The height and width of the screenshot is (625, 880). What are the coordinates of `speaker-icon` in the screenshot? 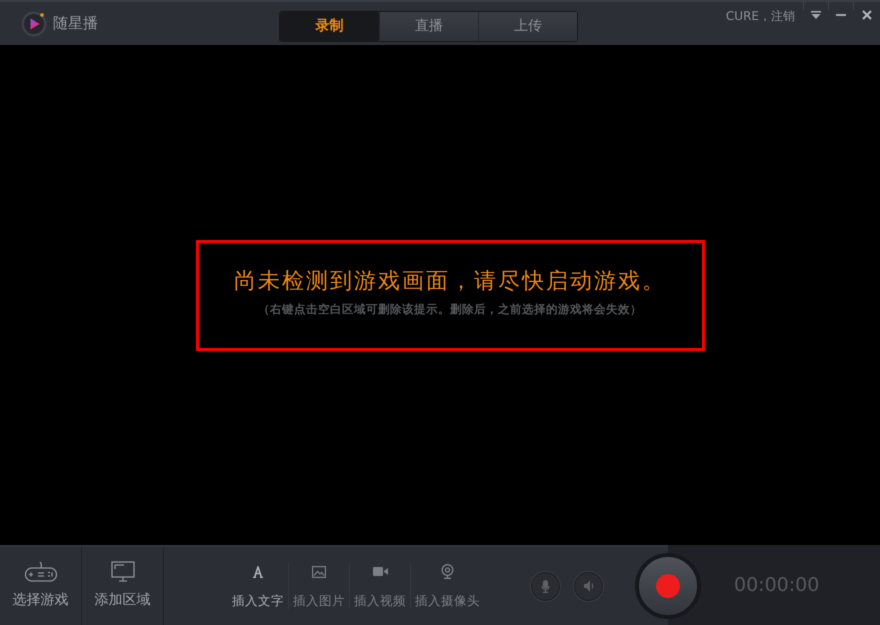 It's located at (589, 586).